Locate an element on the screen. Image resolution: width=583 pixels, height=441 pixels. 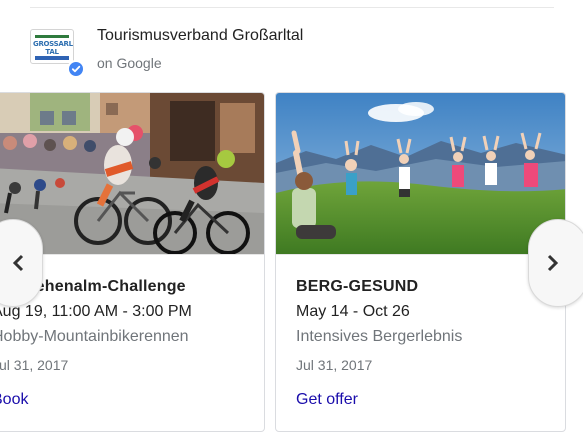
logo-wordmark: GROSSARL TAL is located at coordinates (53, 48).